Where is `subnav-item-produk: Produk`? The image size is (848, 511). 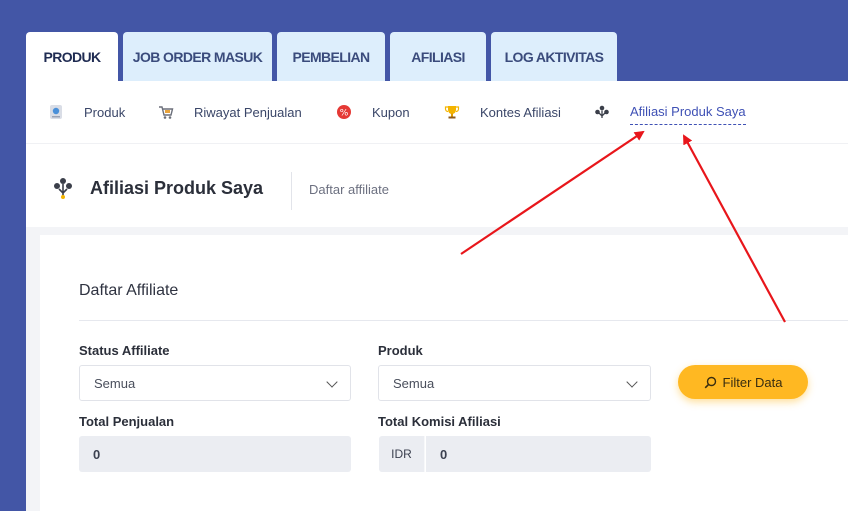
subnav-item-produk: Produk is located at coordinates (86, 112).